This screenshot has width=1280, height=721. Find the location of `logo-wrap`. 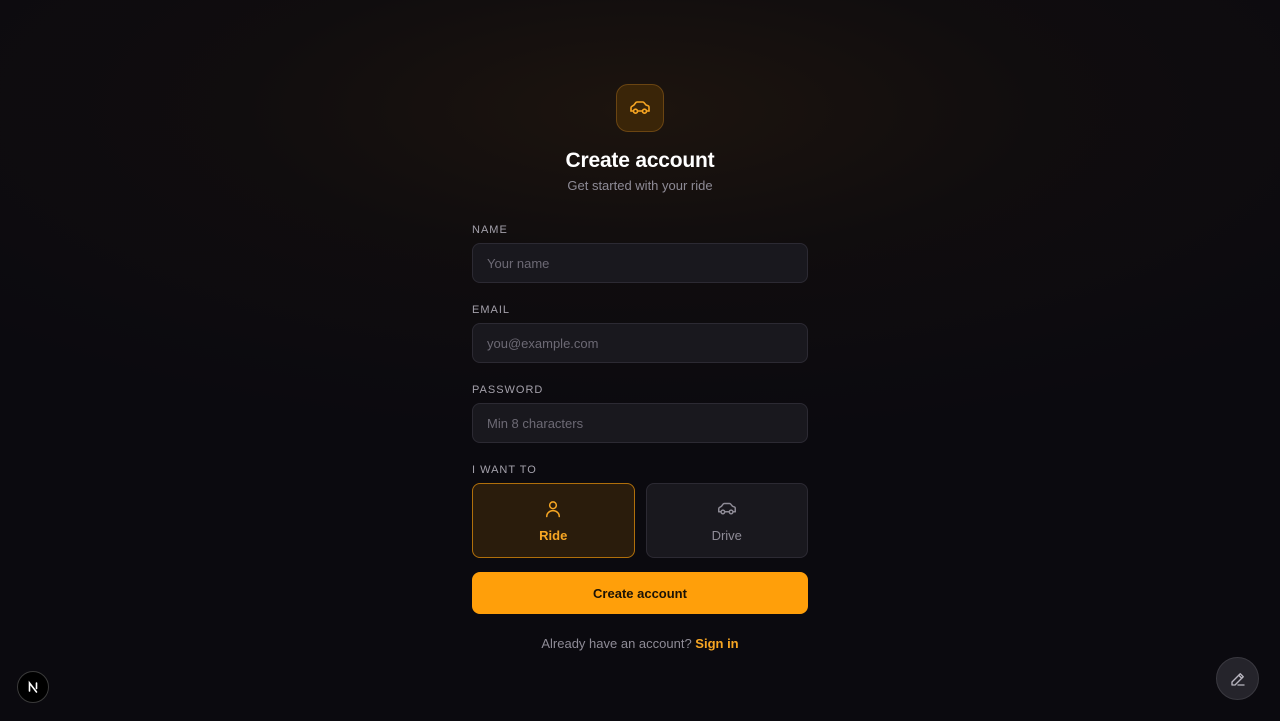

logo-wrap is located at coordinates (640, 108).